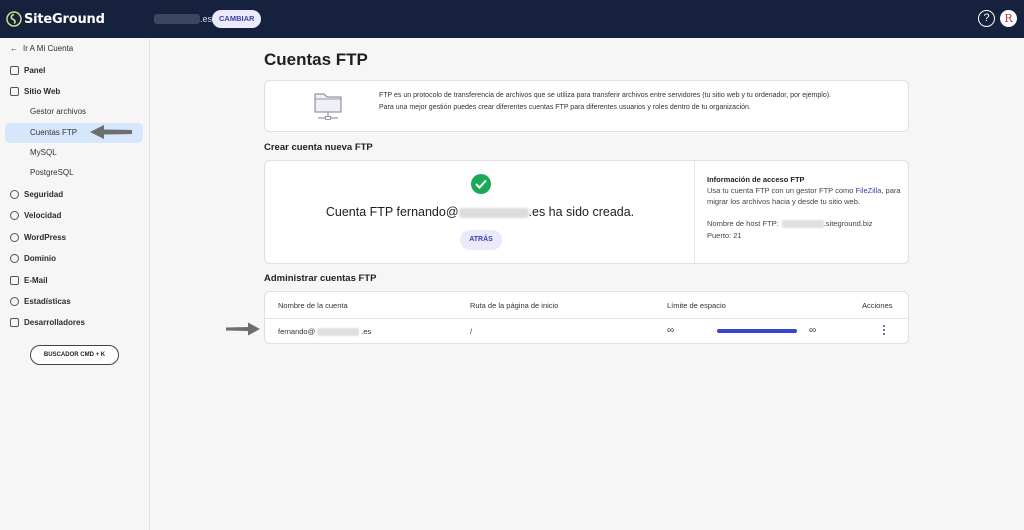 Image resolution: width=1024 pixels, height=530 pixels. Describe the element at coordinates (493, 212) in the screenshot. I see `domain-redacted` at that location.